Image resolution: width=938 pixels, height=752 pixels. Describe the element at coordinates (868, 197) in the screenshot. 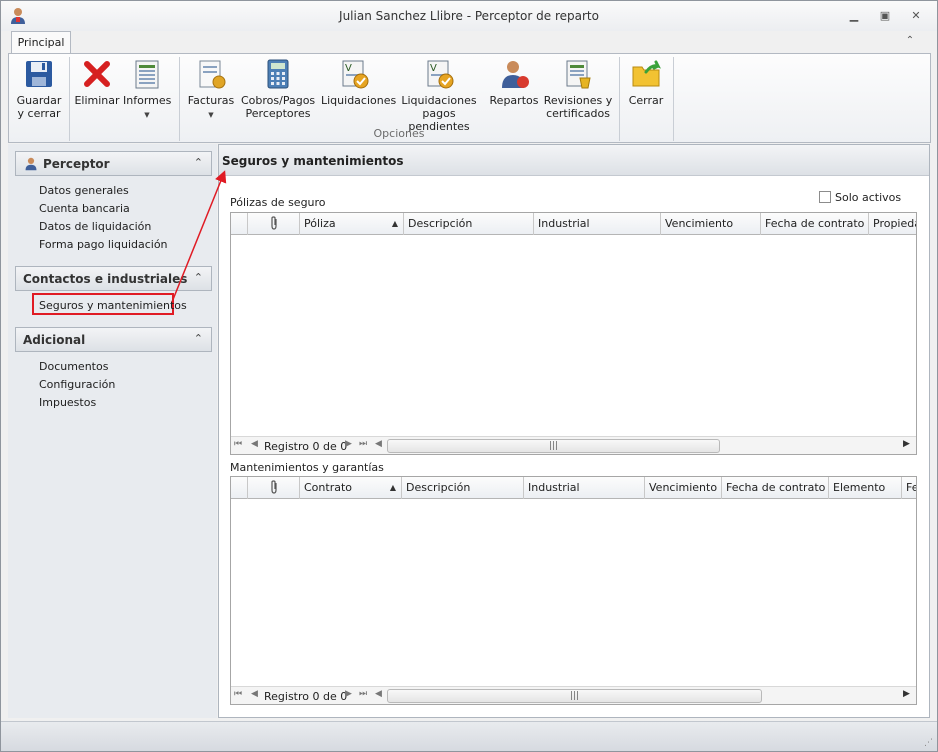

I see `only-active-label: Solo activos` at that location.